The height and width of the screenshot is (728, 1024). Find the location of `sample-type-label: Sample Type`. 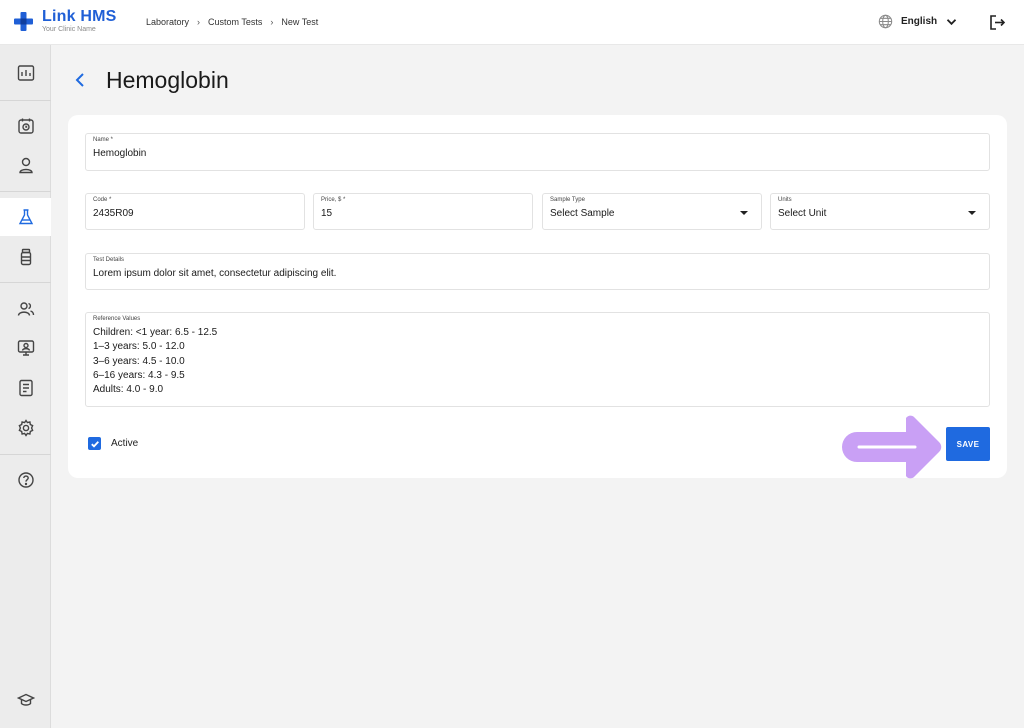

sample-type-label: Sample Type is located at coordinates (567, 200).